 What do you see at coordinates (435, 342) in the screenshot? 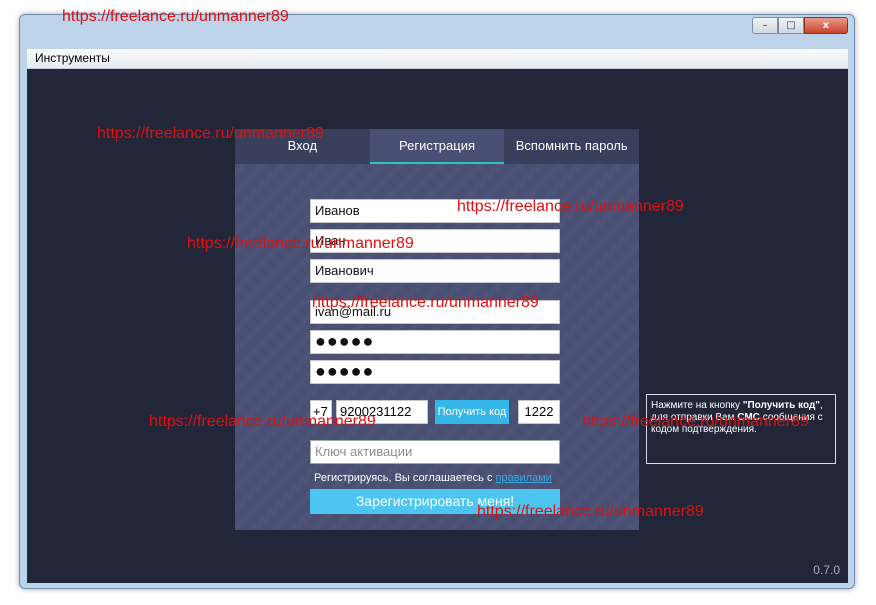
I see `password-input: ●●●●●` at bounding box center [435, 342].